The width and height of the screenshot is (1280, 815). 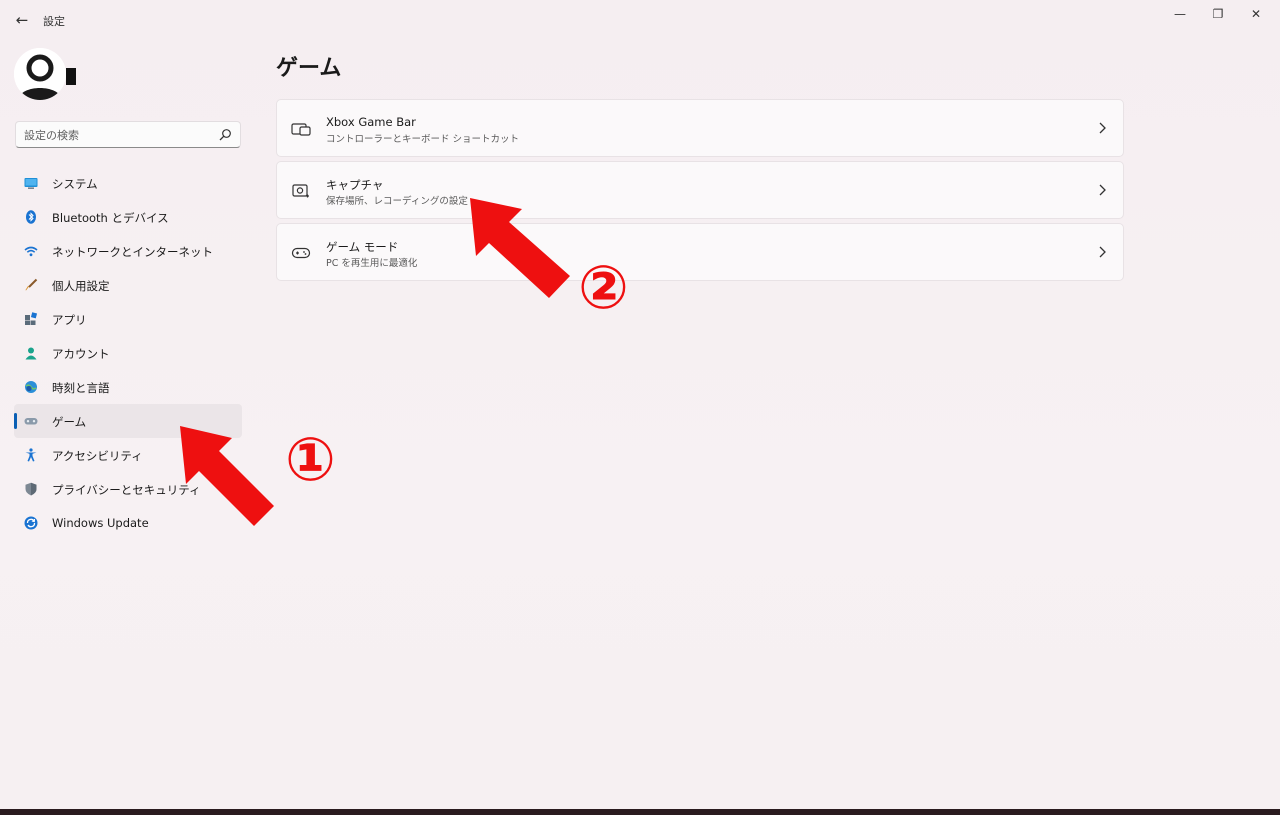 I want to click on avatar, so click(x=40, y=74).